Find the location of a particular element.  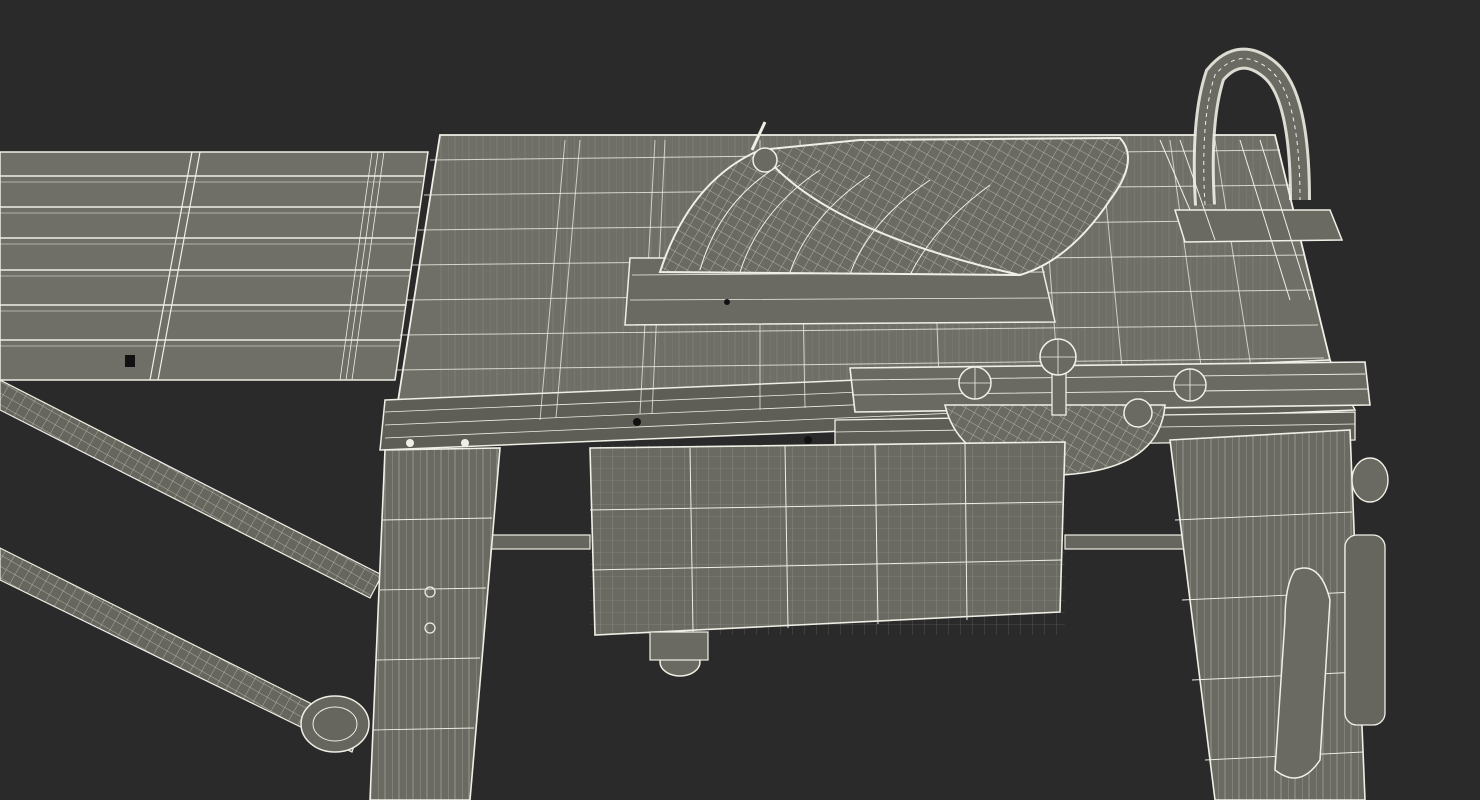

height-wheel is located at coordinates (1370, 480).